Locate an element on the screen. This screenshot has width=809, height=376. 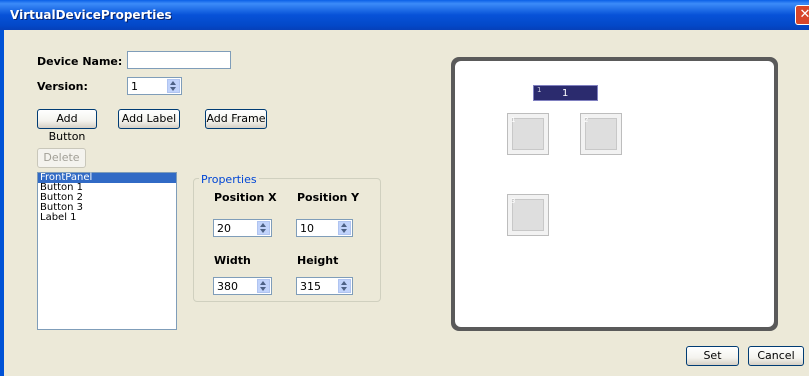
width-value: 380 is located at coordinates (227, 286).